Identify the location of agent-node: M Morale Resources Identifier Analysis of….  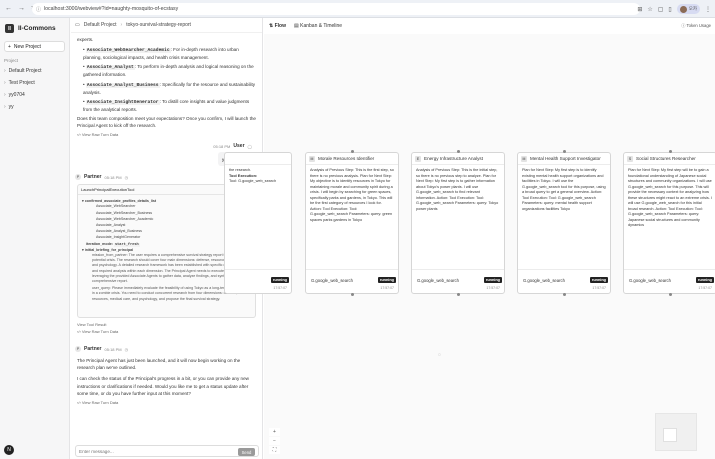
(352, 223).